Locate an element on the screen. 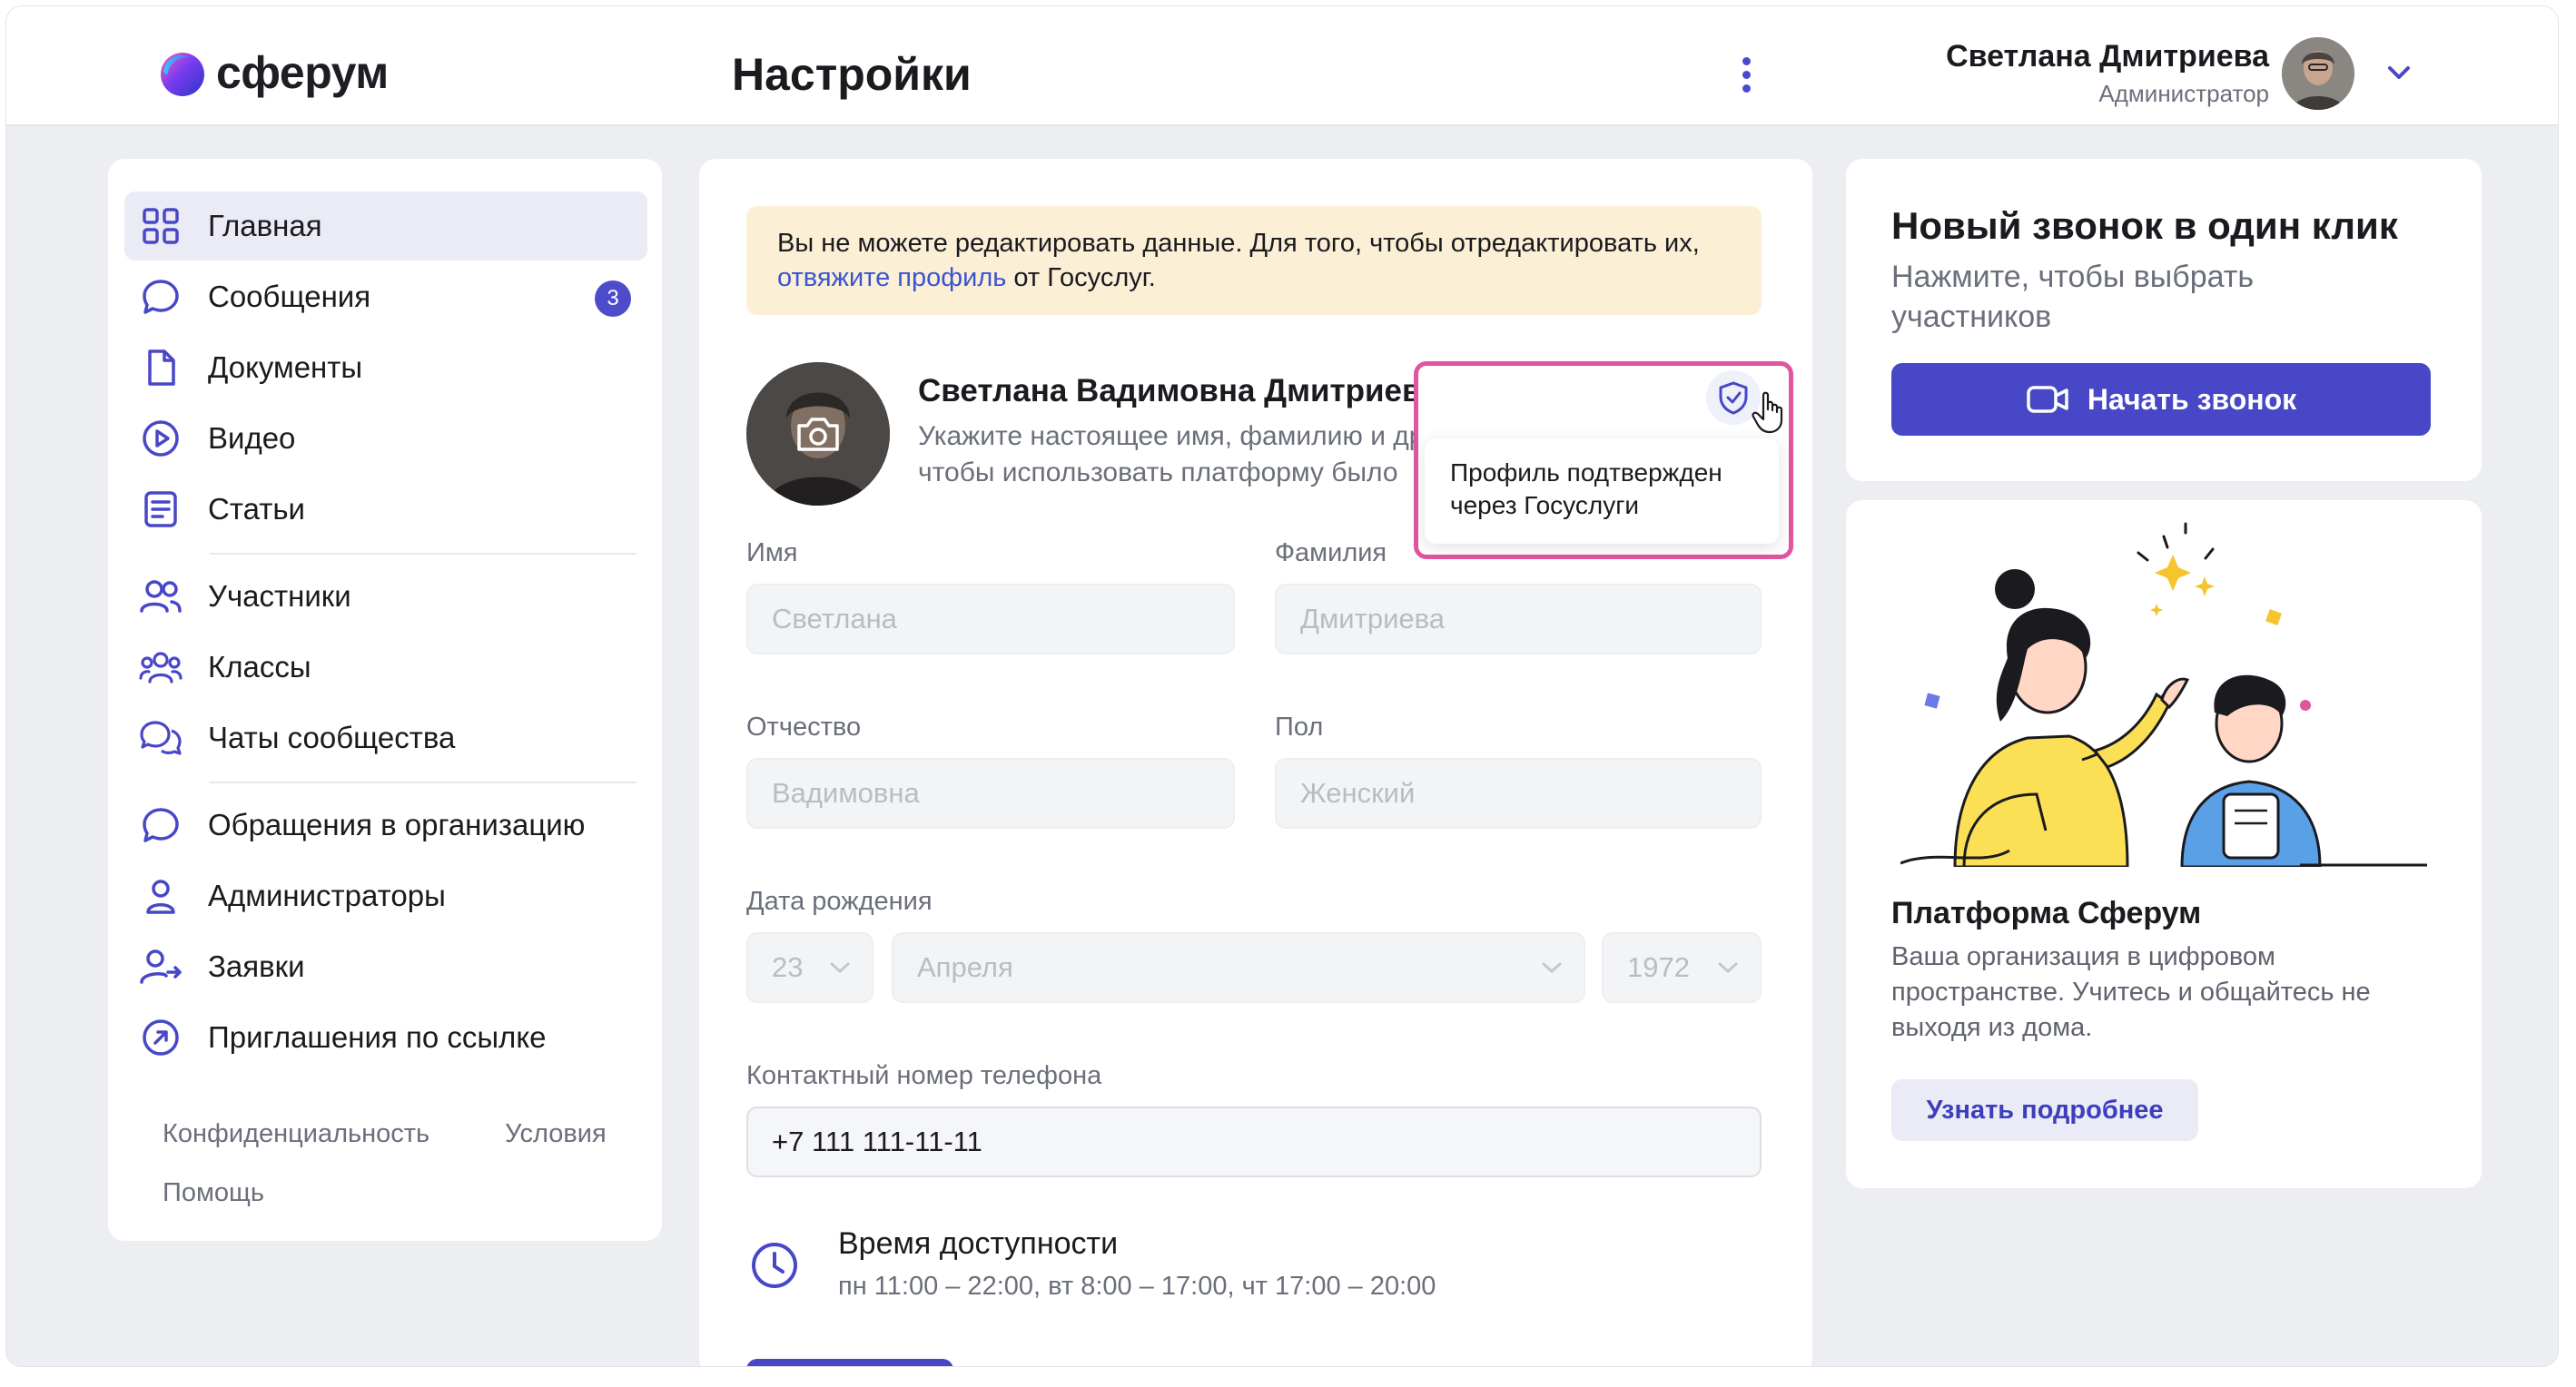 This screenshot has width=2576, height=1387. promo-title: Платформа Сферум is located at coordinates (2046, 913).